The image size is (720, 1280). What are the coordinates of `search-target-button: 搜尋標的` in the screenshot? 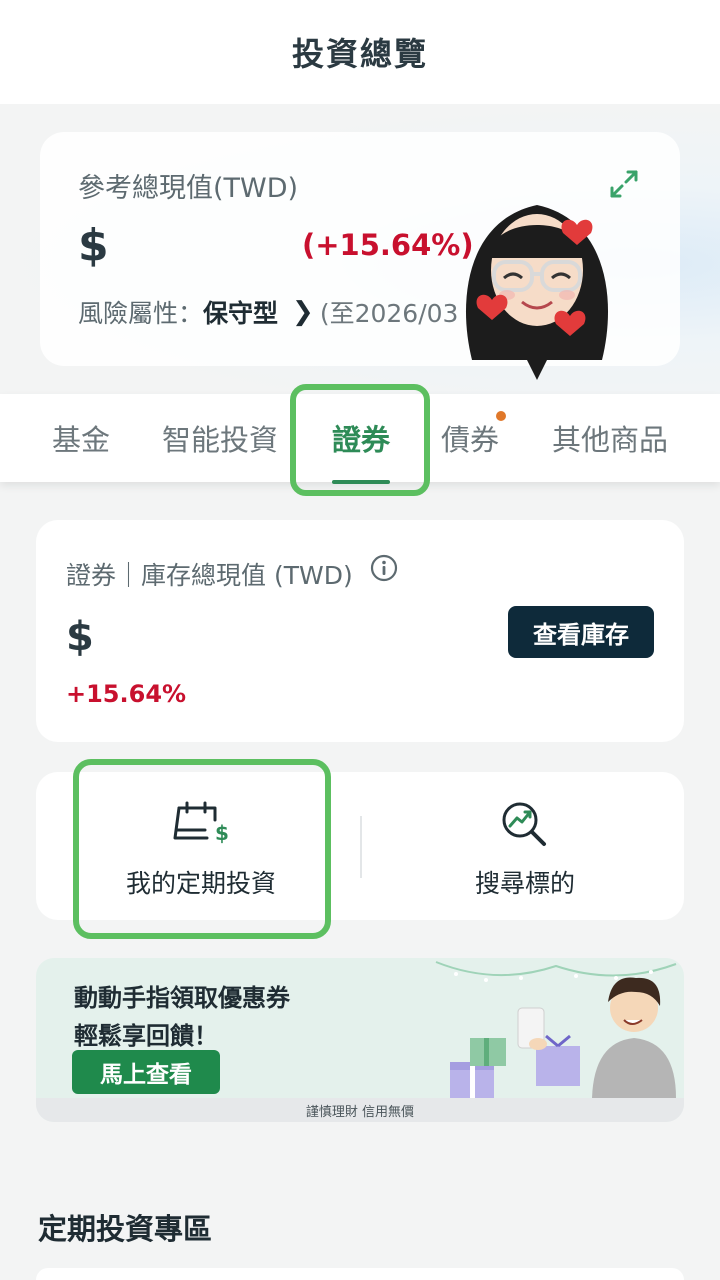 It's located at (525, 846).